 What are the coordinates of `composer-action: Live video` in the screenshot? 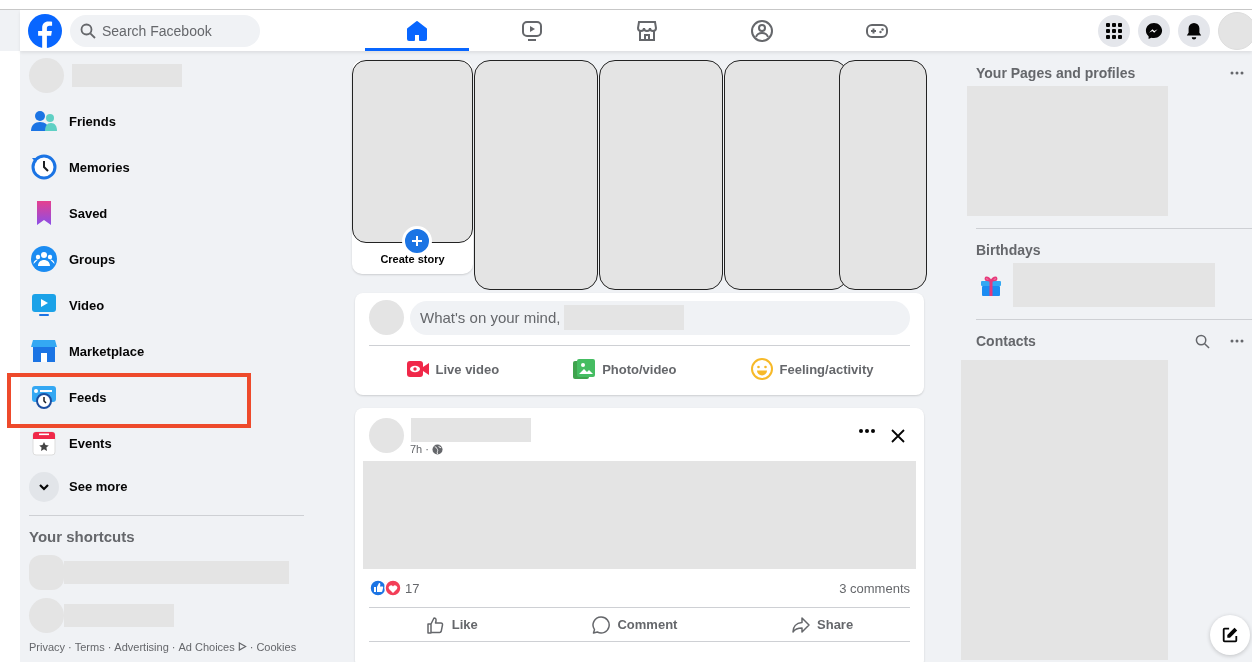 It's located at (452, 369).